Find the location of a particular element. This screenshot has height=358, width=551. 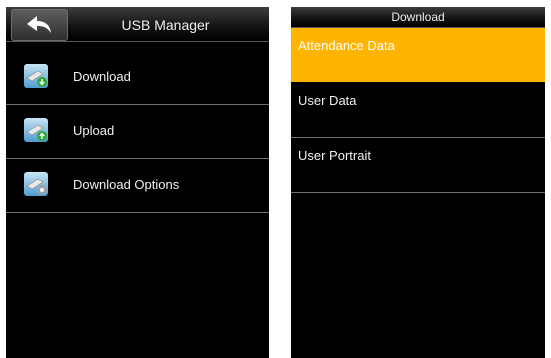

menu-item-upload: Upload is located at coordinates (137, 132).